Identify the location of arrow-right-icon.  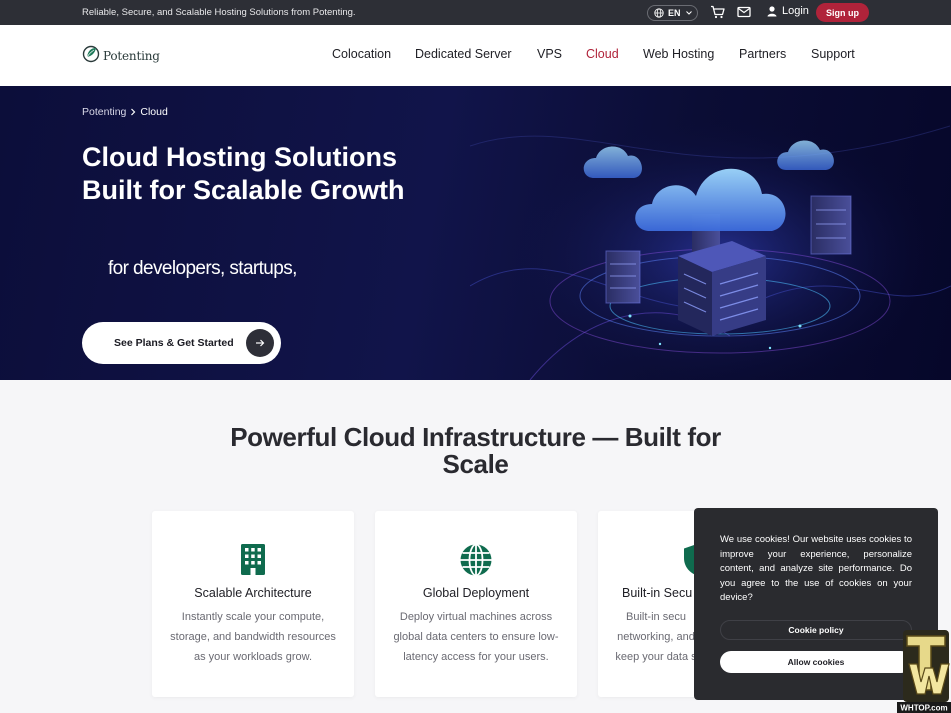
(260, 343).